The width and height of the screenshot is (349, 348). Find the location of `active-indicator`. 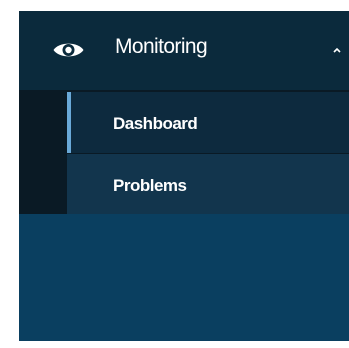

active-indicator is located at coordinates (69, 122).